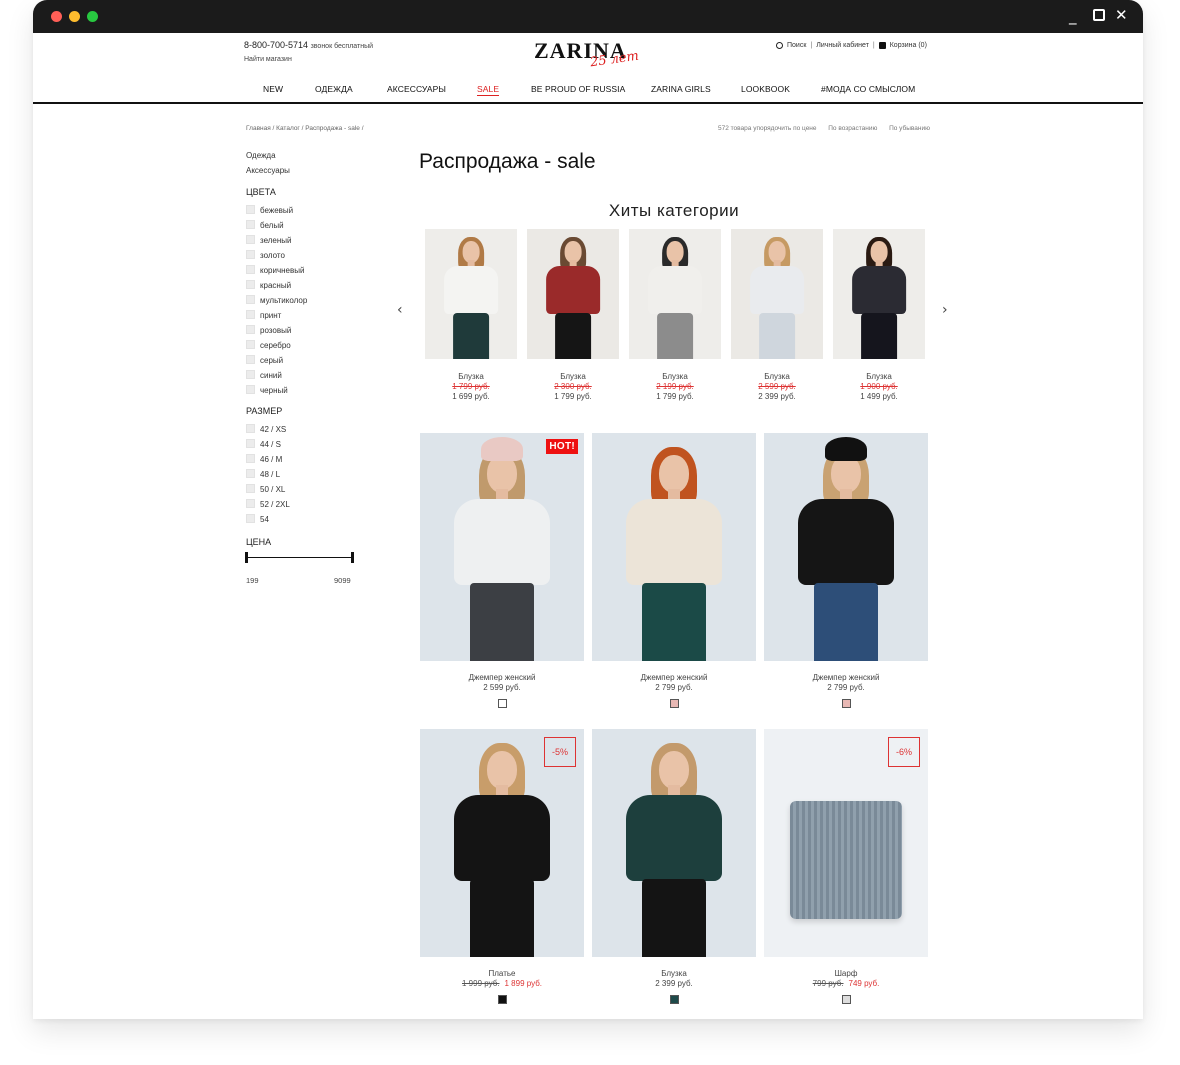  Describe the element at coordinates (74, 16) in the screenshot. I see `minimize-dot-icon` at that location.